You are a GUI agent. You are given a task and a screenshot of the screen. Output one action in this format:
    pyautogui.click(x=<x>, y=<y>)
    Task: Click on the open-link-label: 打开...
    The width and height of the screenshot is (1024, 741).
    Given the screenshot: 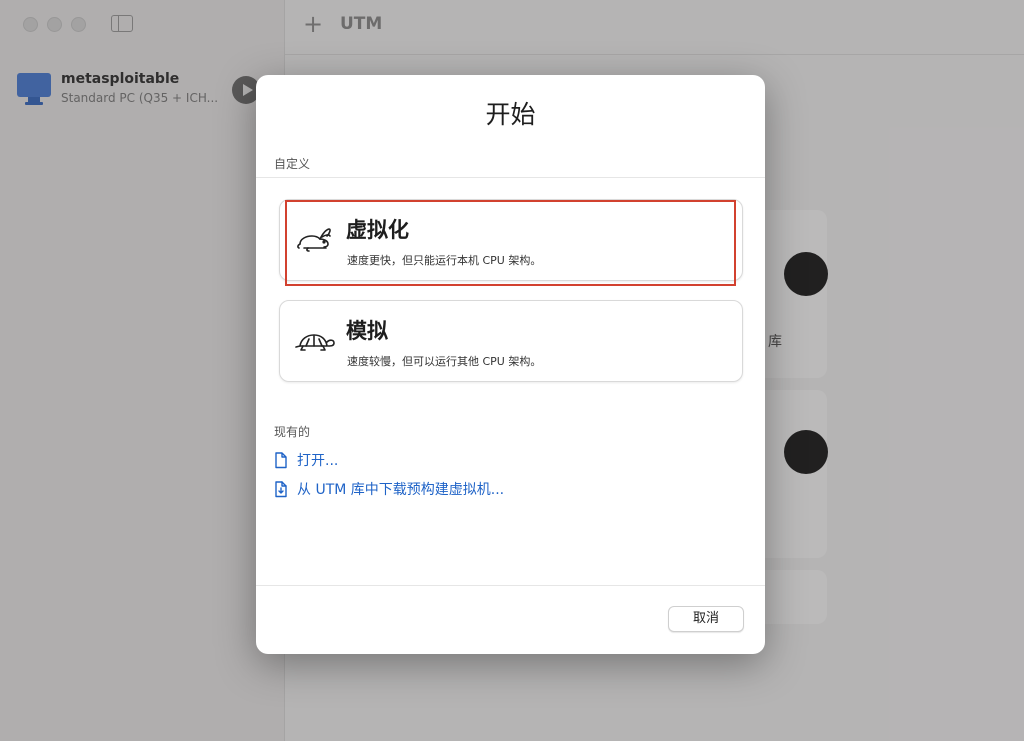 What is the action you would take?
    pyautogui.click(x=318, y=461)
    